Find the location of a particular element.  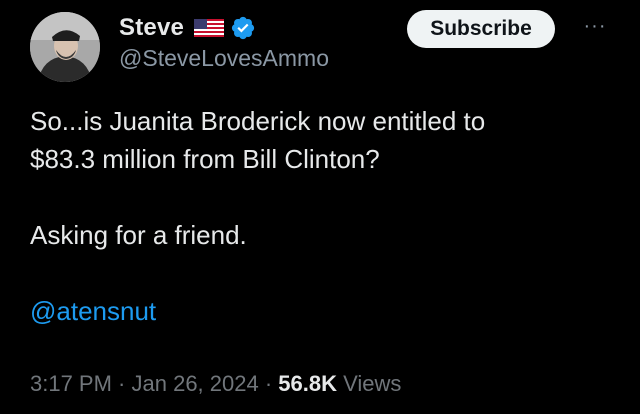

mention-link: @atensnut is located at coordinates (93, 311).